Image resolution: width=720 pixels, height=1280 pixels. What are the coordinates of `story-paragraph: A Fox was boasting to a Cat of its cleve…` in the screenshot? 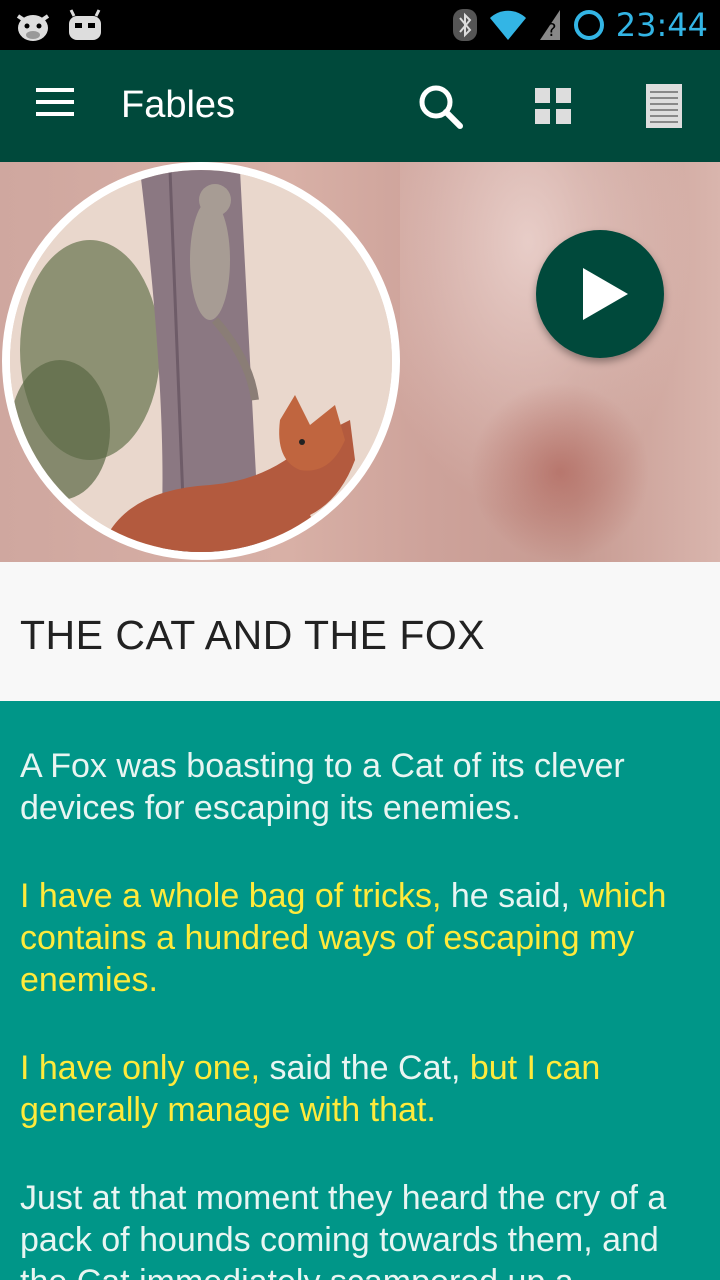 It's located at (360, 787).